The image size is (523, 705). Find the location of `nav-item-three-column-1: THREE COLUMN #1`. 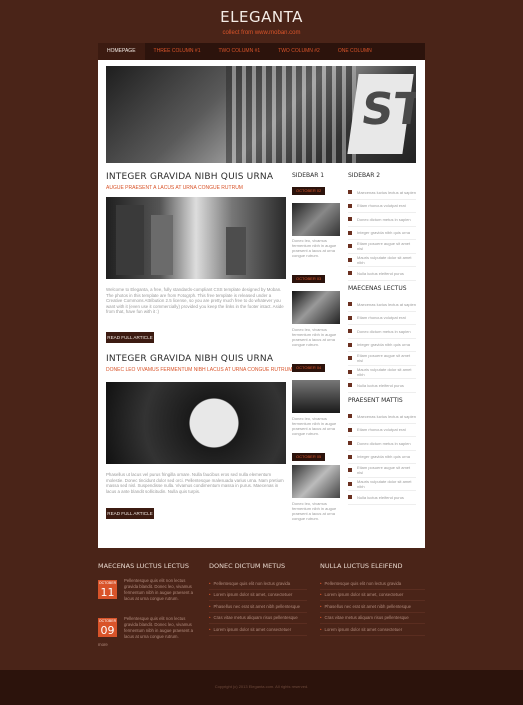

nav-item-three-column-1: THREE COLUMN #1 is located at coordinates (177, 51).